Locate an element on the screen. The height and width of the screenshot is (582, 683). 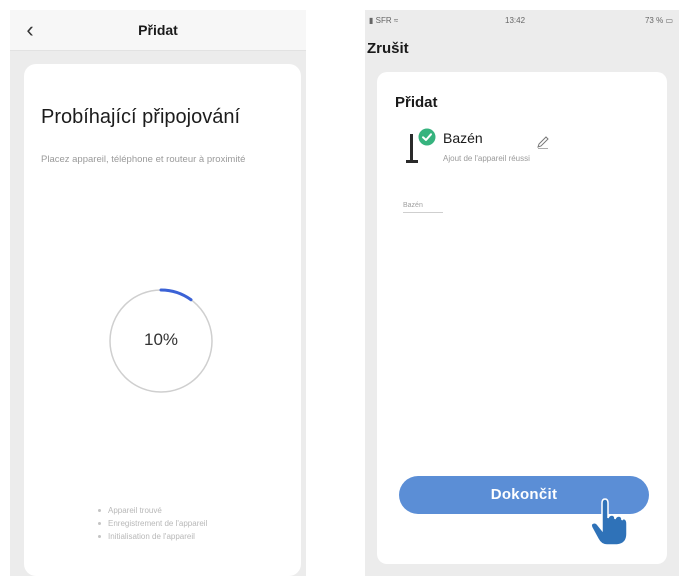
room-field: Bazén is located at coordinates (423, 207).